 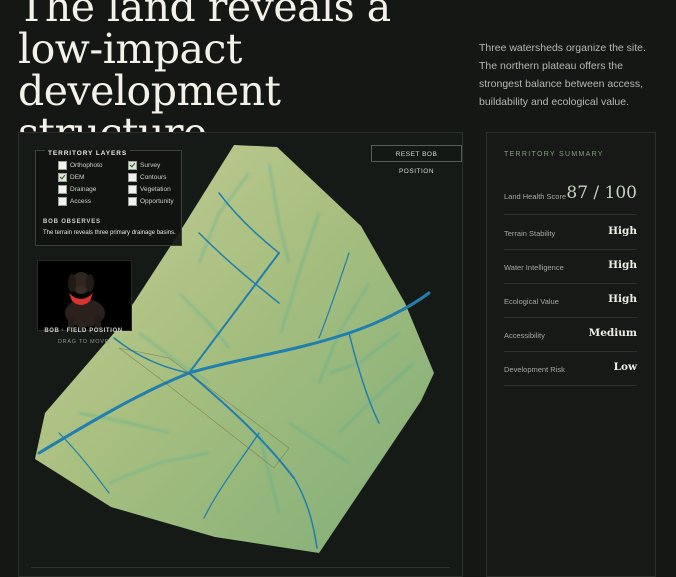 I want to click on checkbox-opportunity, so click(x=132, y=201).